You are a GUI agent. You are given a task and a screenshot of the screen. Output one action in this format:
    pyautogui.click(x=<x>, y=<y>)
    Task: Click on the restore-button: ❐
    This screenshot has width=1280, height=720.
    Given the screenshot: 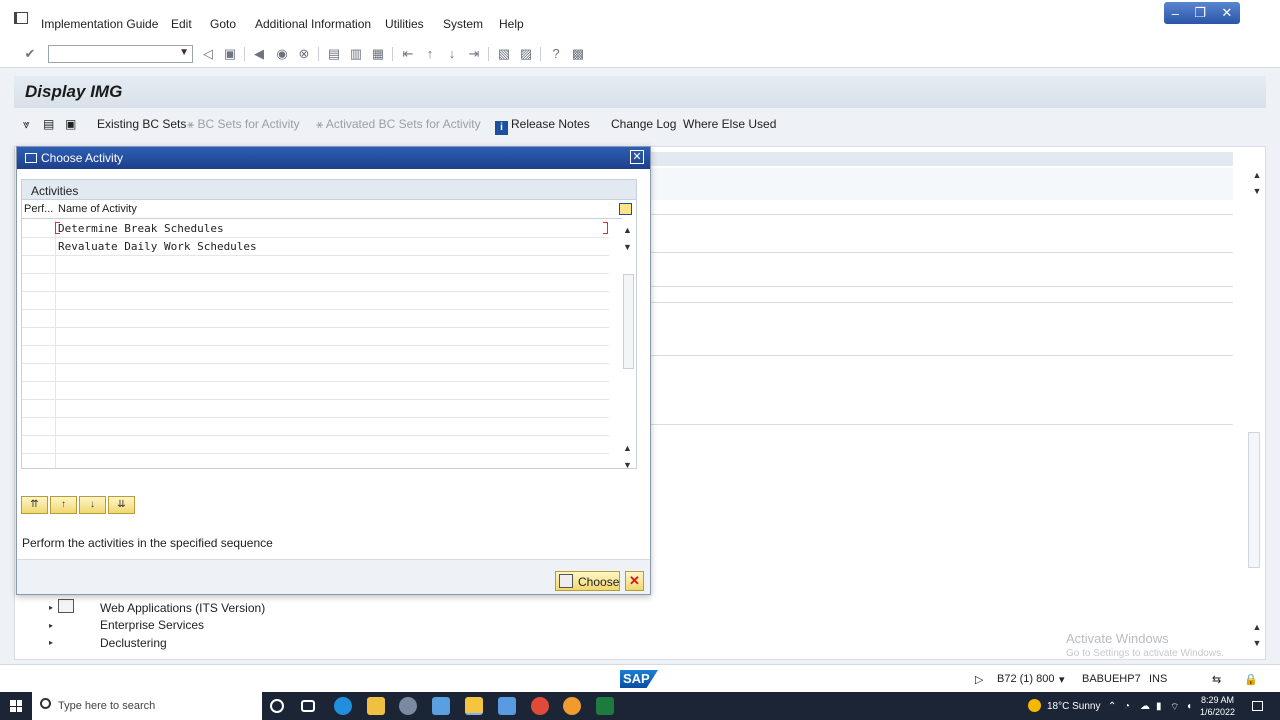 What is the action you would take?
    pyautogui.click(x=1200, y=13)
    